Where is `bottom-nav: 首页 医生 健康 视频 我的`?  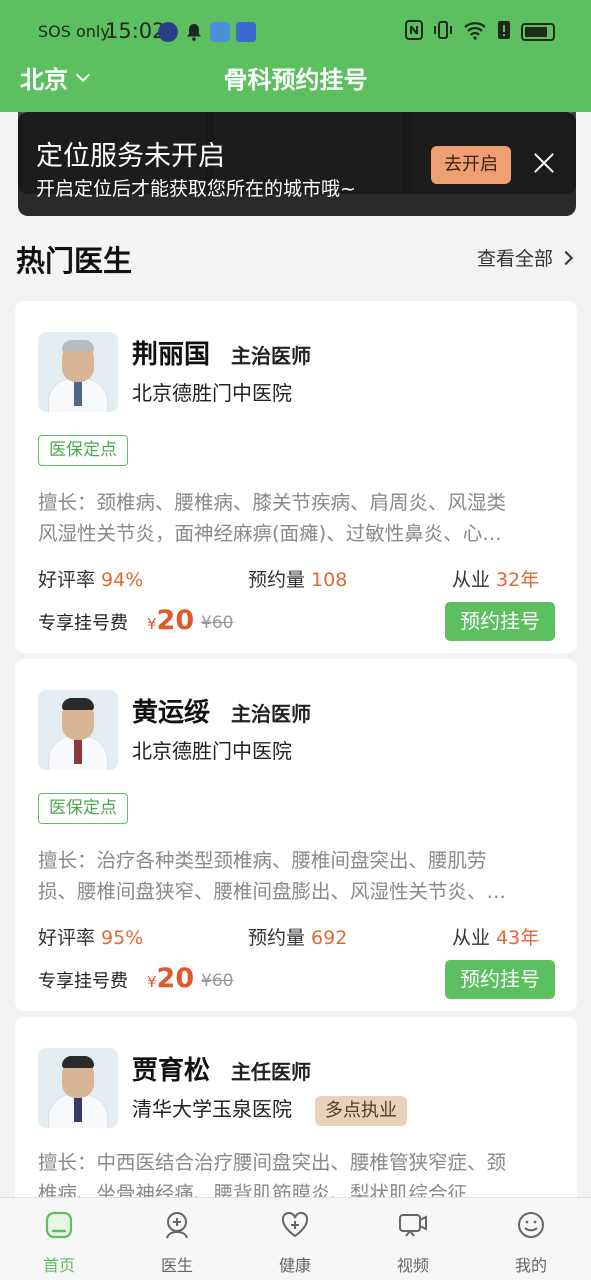 bottom-nav: 首页 医生 健康 视频 我的 is located at coordinates (295, 1238).